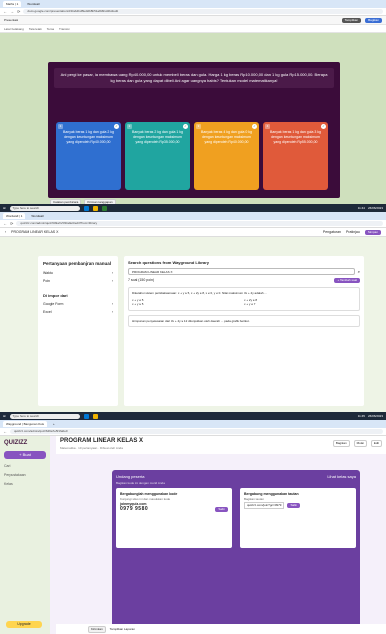 Image resolution: width=386 pixels, height=634 pixels. What do you see at coordinates (264, 505) in the screenshot?
I see `join-link-field: quizizz.com/join?gc=0979` at bounding box center [264, 505].